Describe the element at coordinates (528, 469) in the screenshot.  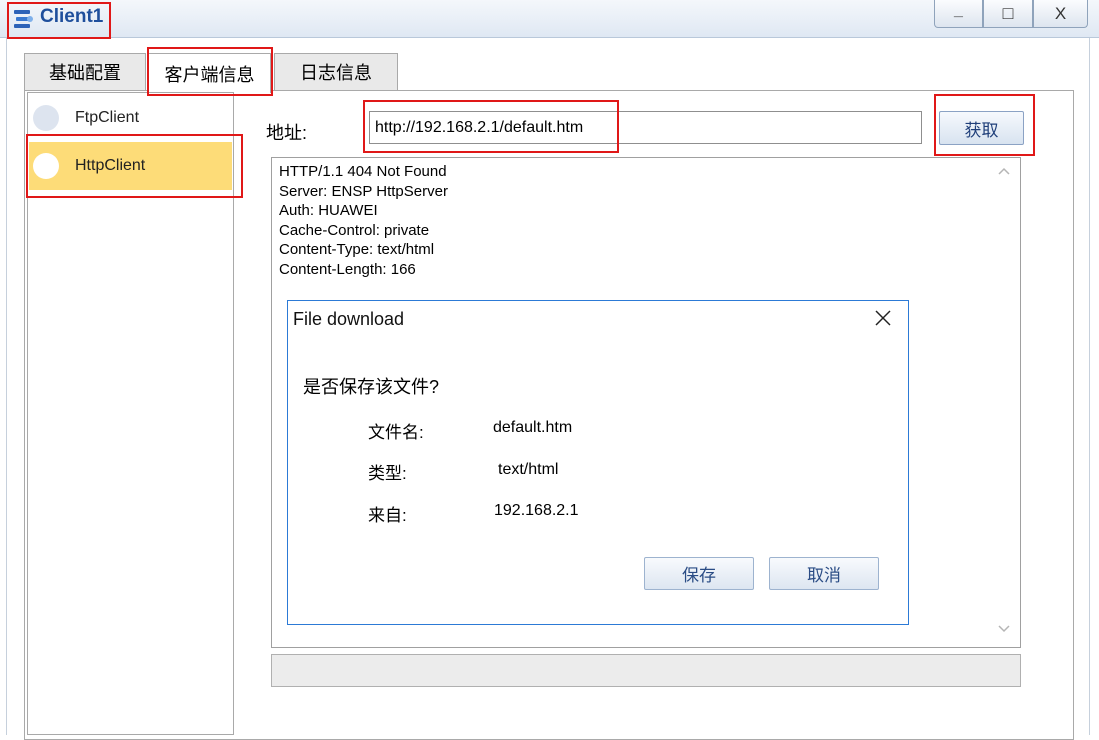
I see `type-value: text/html` at that location.